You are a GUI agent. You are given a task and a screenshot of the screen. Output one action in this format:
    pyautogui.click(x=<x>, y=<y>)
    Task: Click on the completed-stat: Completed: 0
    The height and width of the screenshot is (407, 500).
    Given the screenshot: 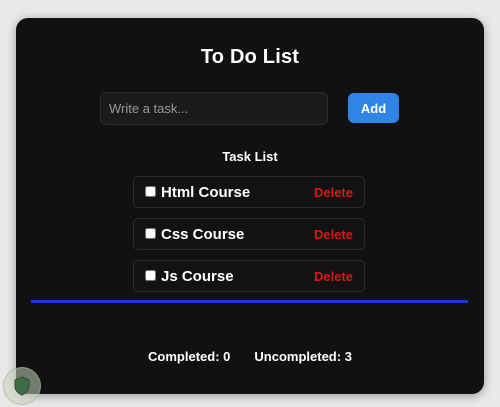 What is the action you would take?
    pyautogui.click(x=189, y=356)
    